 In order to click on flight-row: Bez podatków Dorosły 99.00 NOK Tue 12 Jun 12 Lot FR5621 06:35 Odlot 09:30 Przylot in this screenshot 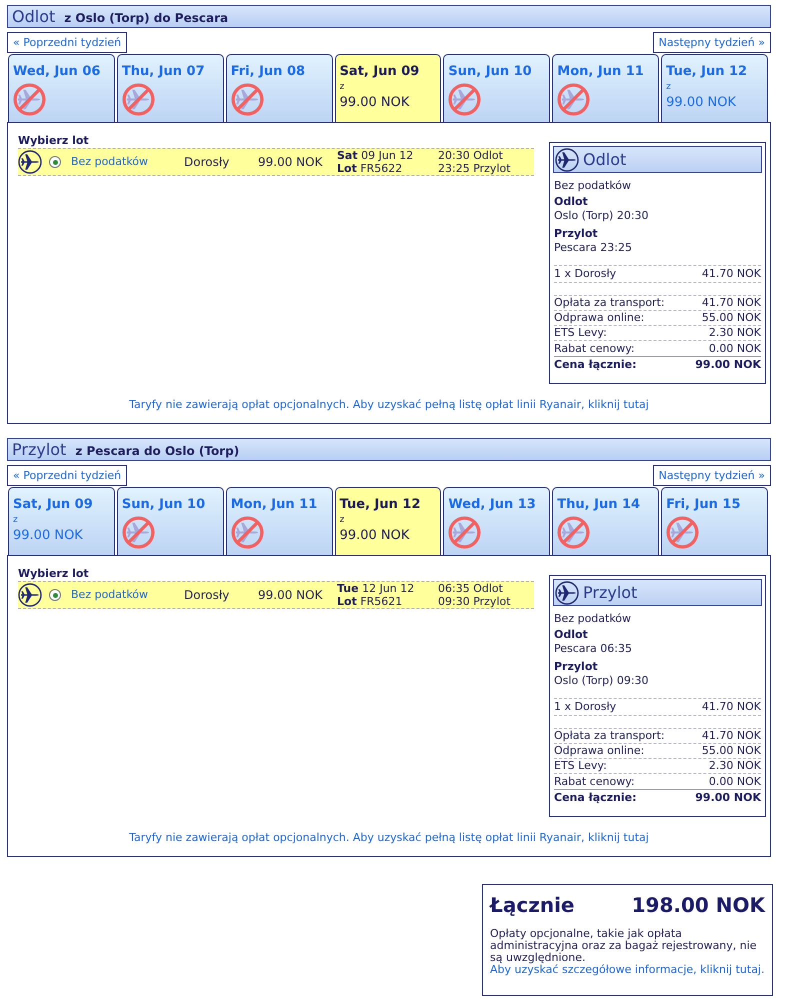, I will do `click(276, 595)`.